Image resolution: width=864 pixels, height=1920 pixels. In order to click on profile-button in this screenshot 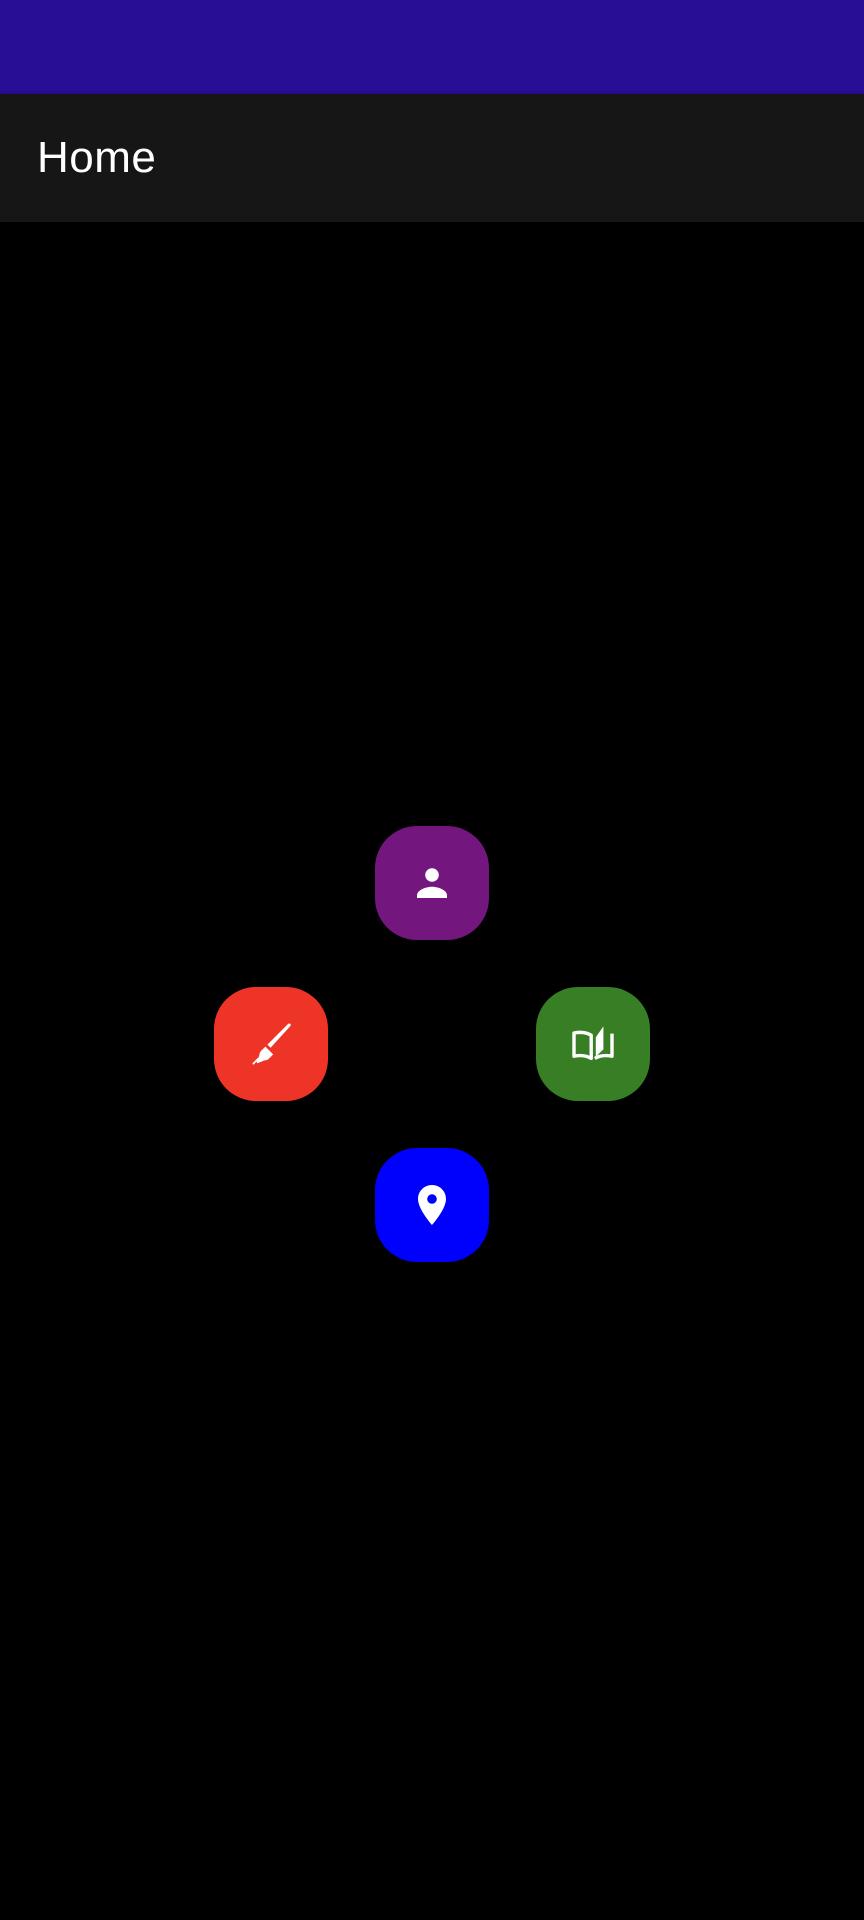, I will do `click(432, 883)`.